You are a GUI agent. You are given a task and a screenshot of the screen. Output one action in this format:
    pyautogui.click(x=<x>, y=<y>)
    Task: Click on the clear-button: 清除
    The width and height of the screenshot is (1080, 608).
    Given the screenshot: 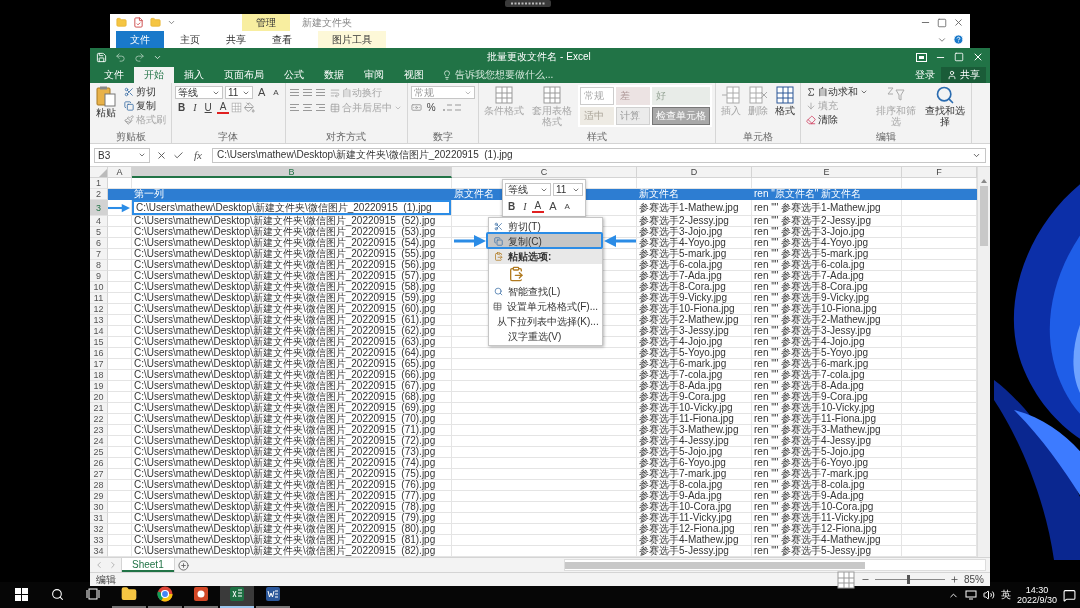 What is the action you would take?
    pyautogui.click(x=836, y=120)
    